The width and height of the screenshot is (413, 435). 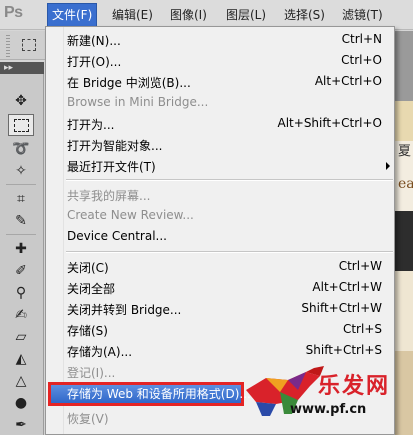 What do you see at coordinates (221, 350) in the screenshot?
I see `menu-item-save-as: 存储为(A)... Shift+Ctrl+S` at bounding box center [221, 350].